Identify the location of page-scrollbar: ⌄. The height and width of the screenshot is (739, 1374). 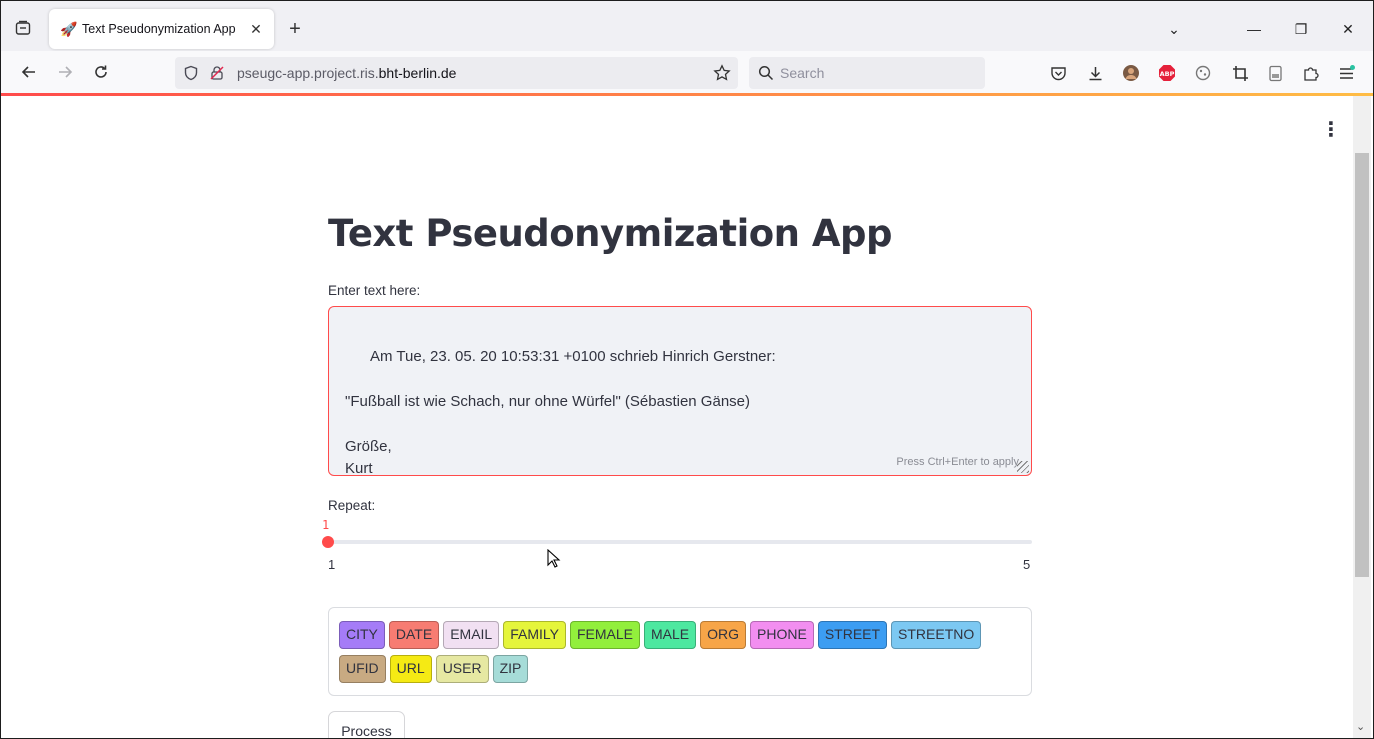
(1362, 417).